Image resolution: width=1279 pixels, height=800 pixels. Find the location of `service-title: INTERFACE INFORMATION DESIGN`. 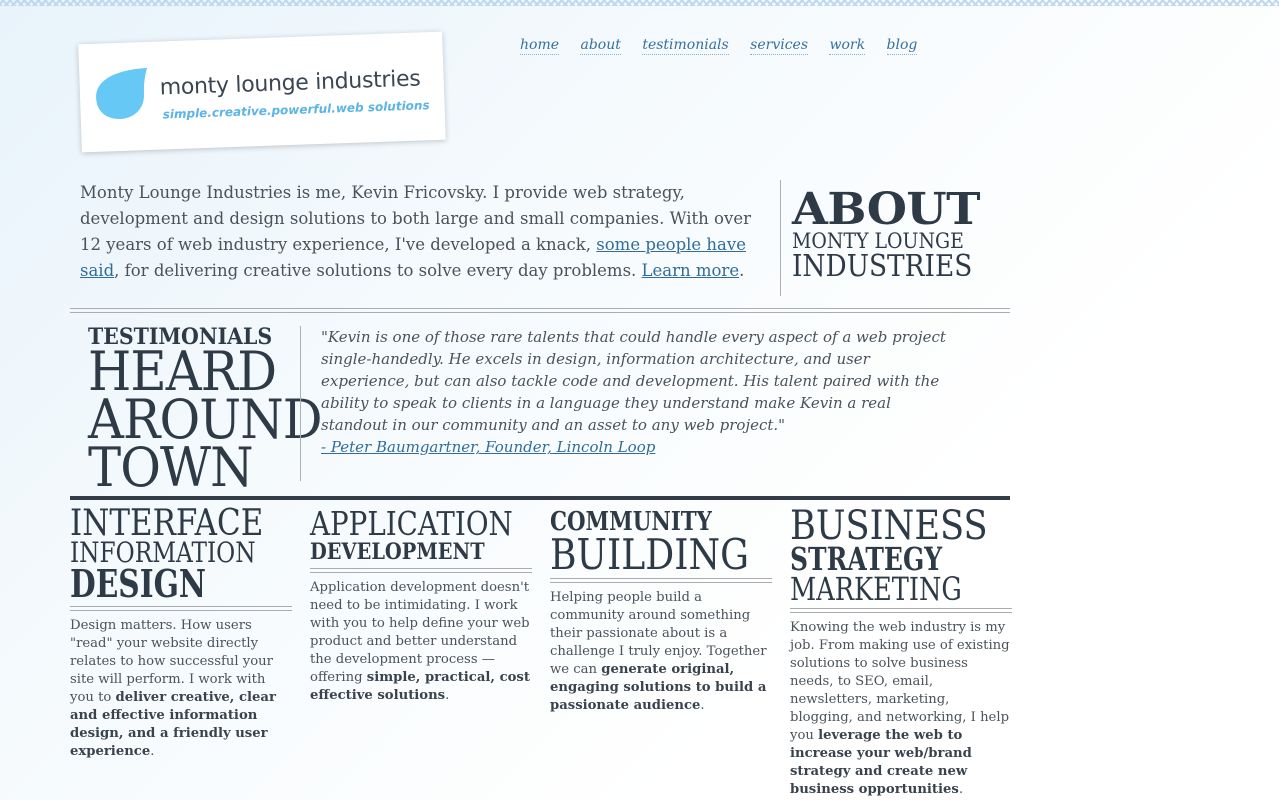

service-title: INTERFACE INFORMATION DESIGN is located at coordinates (181, 556).